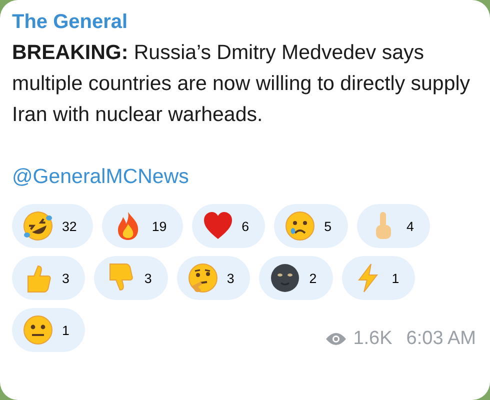  I want to click on reaction-button: 32, so click(52, 226).